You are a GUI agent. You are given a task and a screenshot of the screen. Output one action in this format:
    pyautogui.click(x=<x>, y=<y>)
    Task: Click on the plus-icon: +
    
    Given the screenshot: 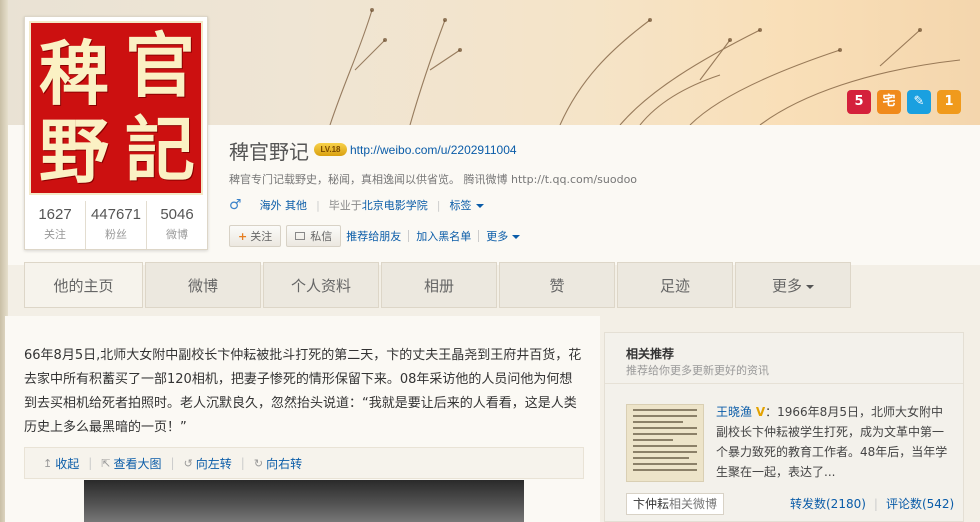 What is the action you would take?
    pyautogui.click(x=243, y=236)
    